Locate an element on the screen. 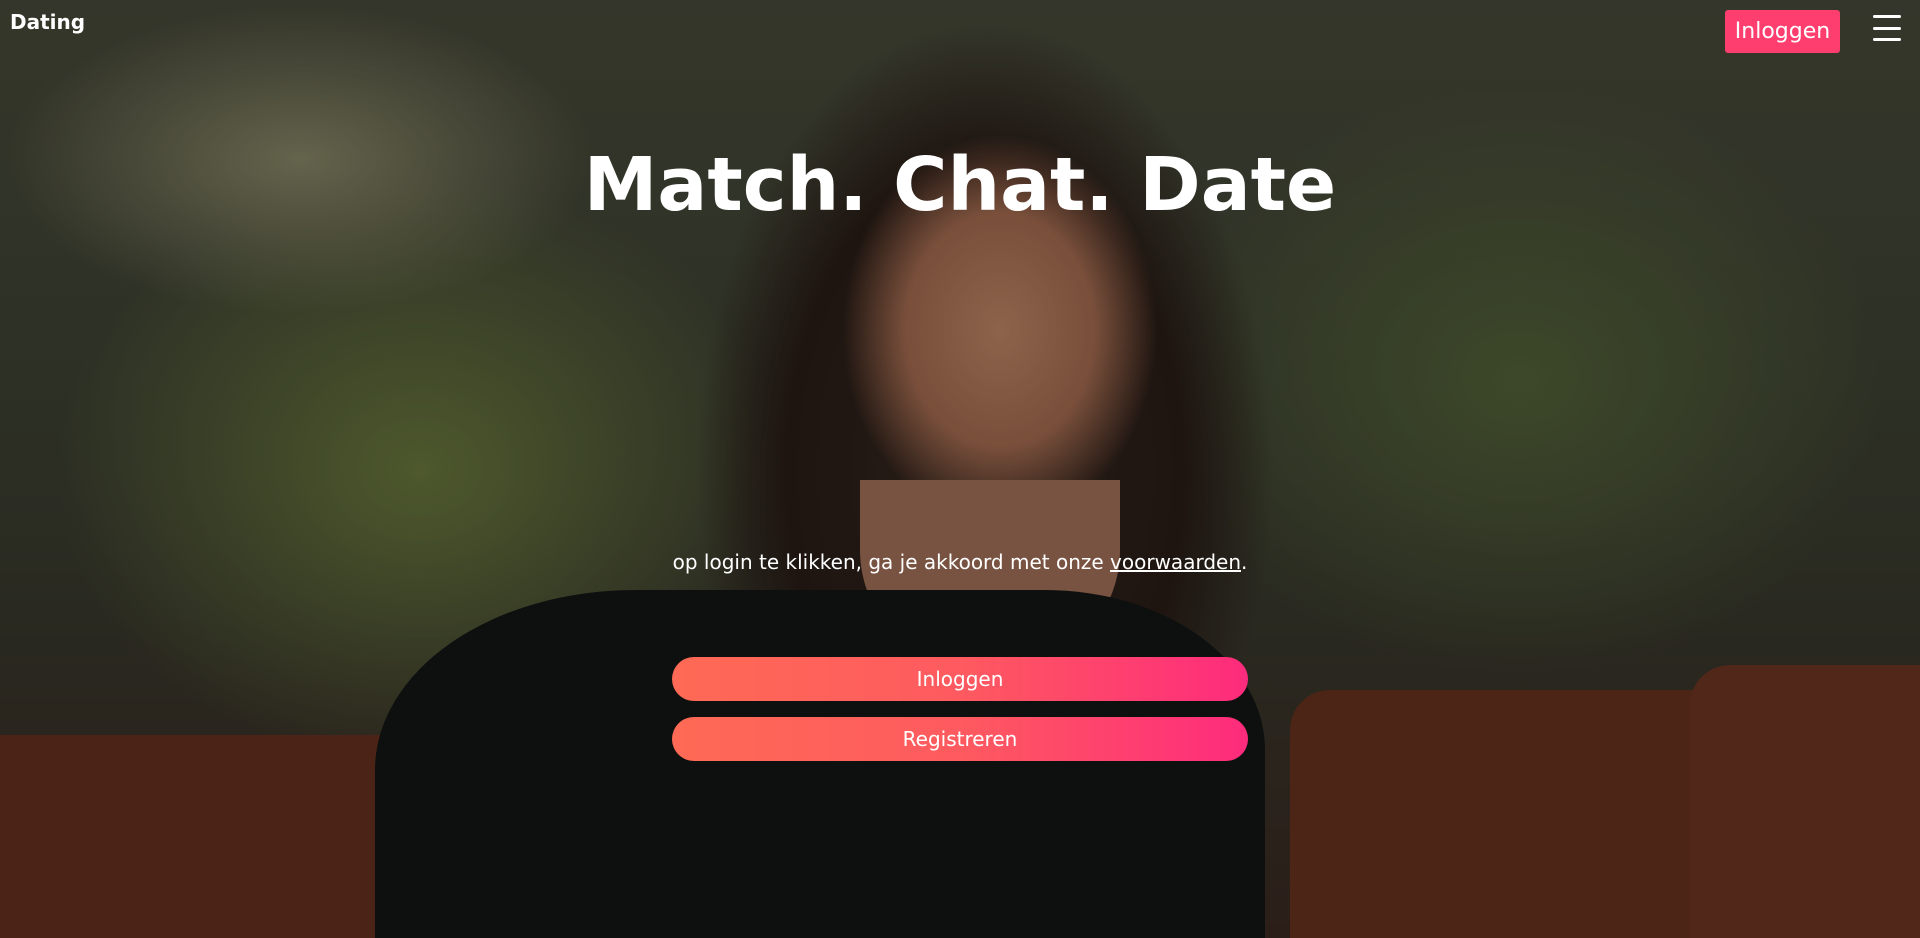 The image size is (1920, 938). terms-suffix: . is located at coordinates (1244, 562).